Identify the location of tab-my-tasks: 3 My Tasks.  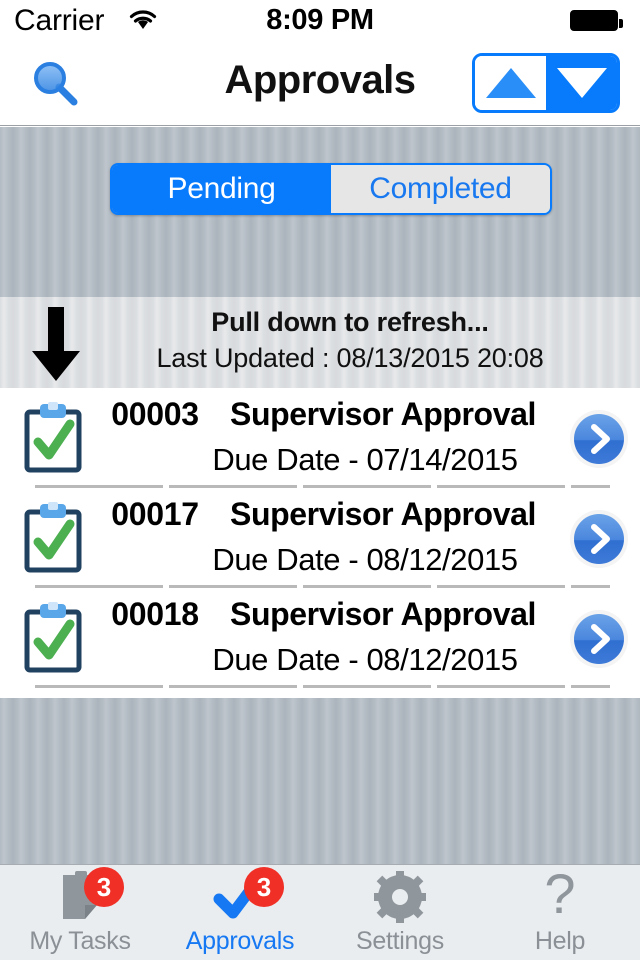
(80, 912).